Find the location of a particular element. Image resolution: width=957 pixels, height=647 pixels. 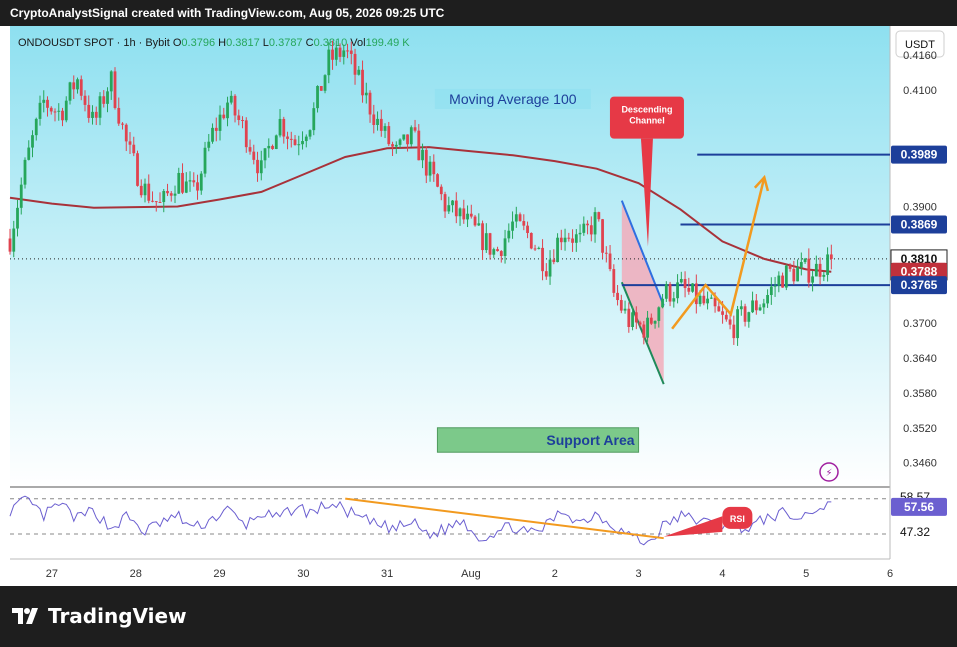

price-label-text: 0.3989 is located at coordinates (919, 155).